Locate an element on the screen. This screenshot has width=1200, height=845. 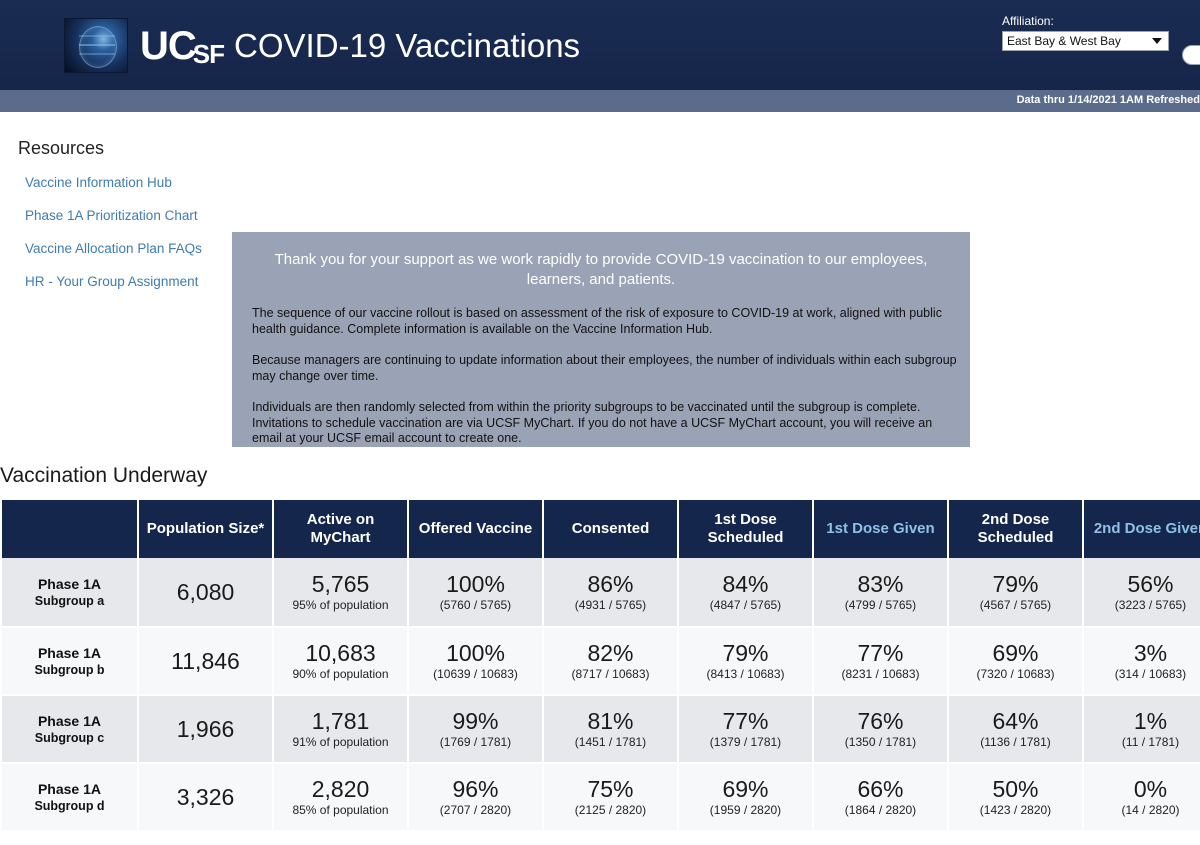
row-label-subgroup-c: Phase 1A Subgroup c is located at coordinates (69, 728).